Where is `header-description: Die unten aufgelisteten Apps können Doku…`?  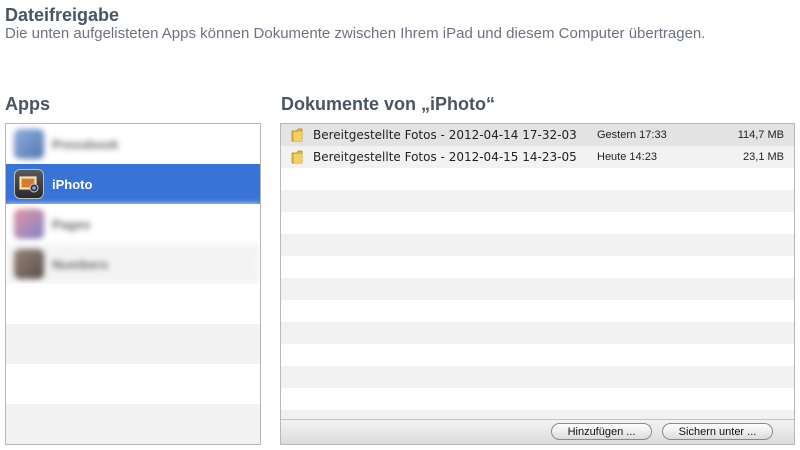
header-description: Die unten aufgelisteten Apps können Doku… is located at coordinates (355, 33).